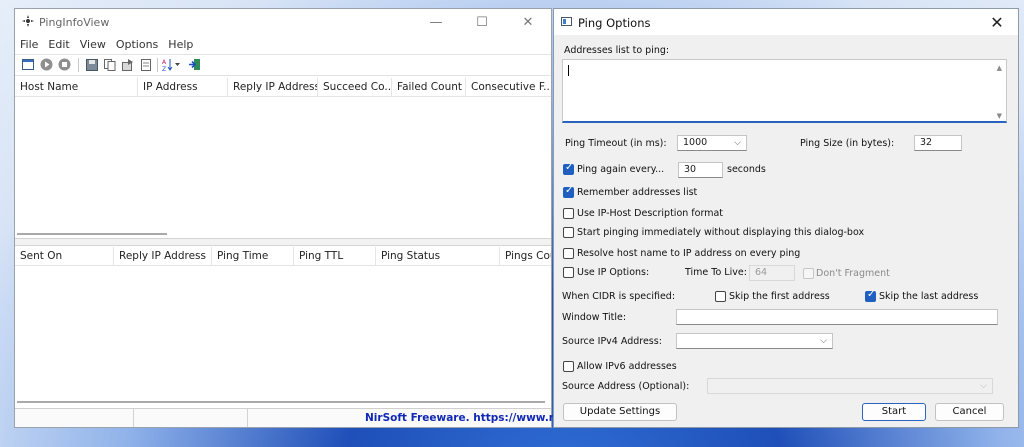  Describe the element at coordinates (194, 64) in the screenshot. I see `exit-icon` at that location.